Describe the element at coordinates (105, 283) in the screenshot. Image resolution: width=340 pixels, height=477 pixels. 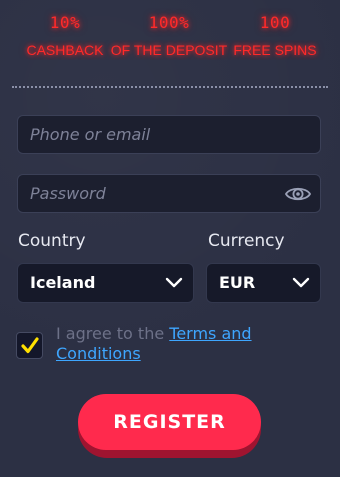
I see `country-select: Iceland` at that location.